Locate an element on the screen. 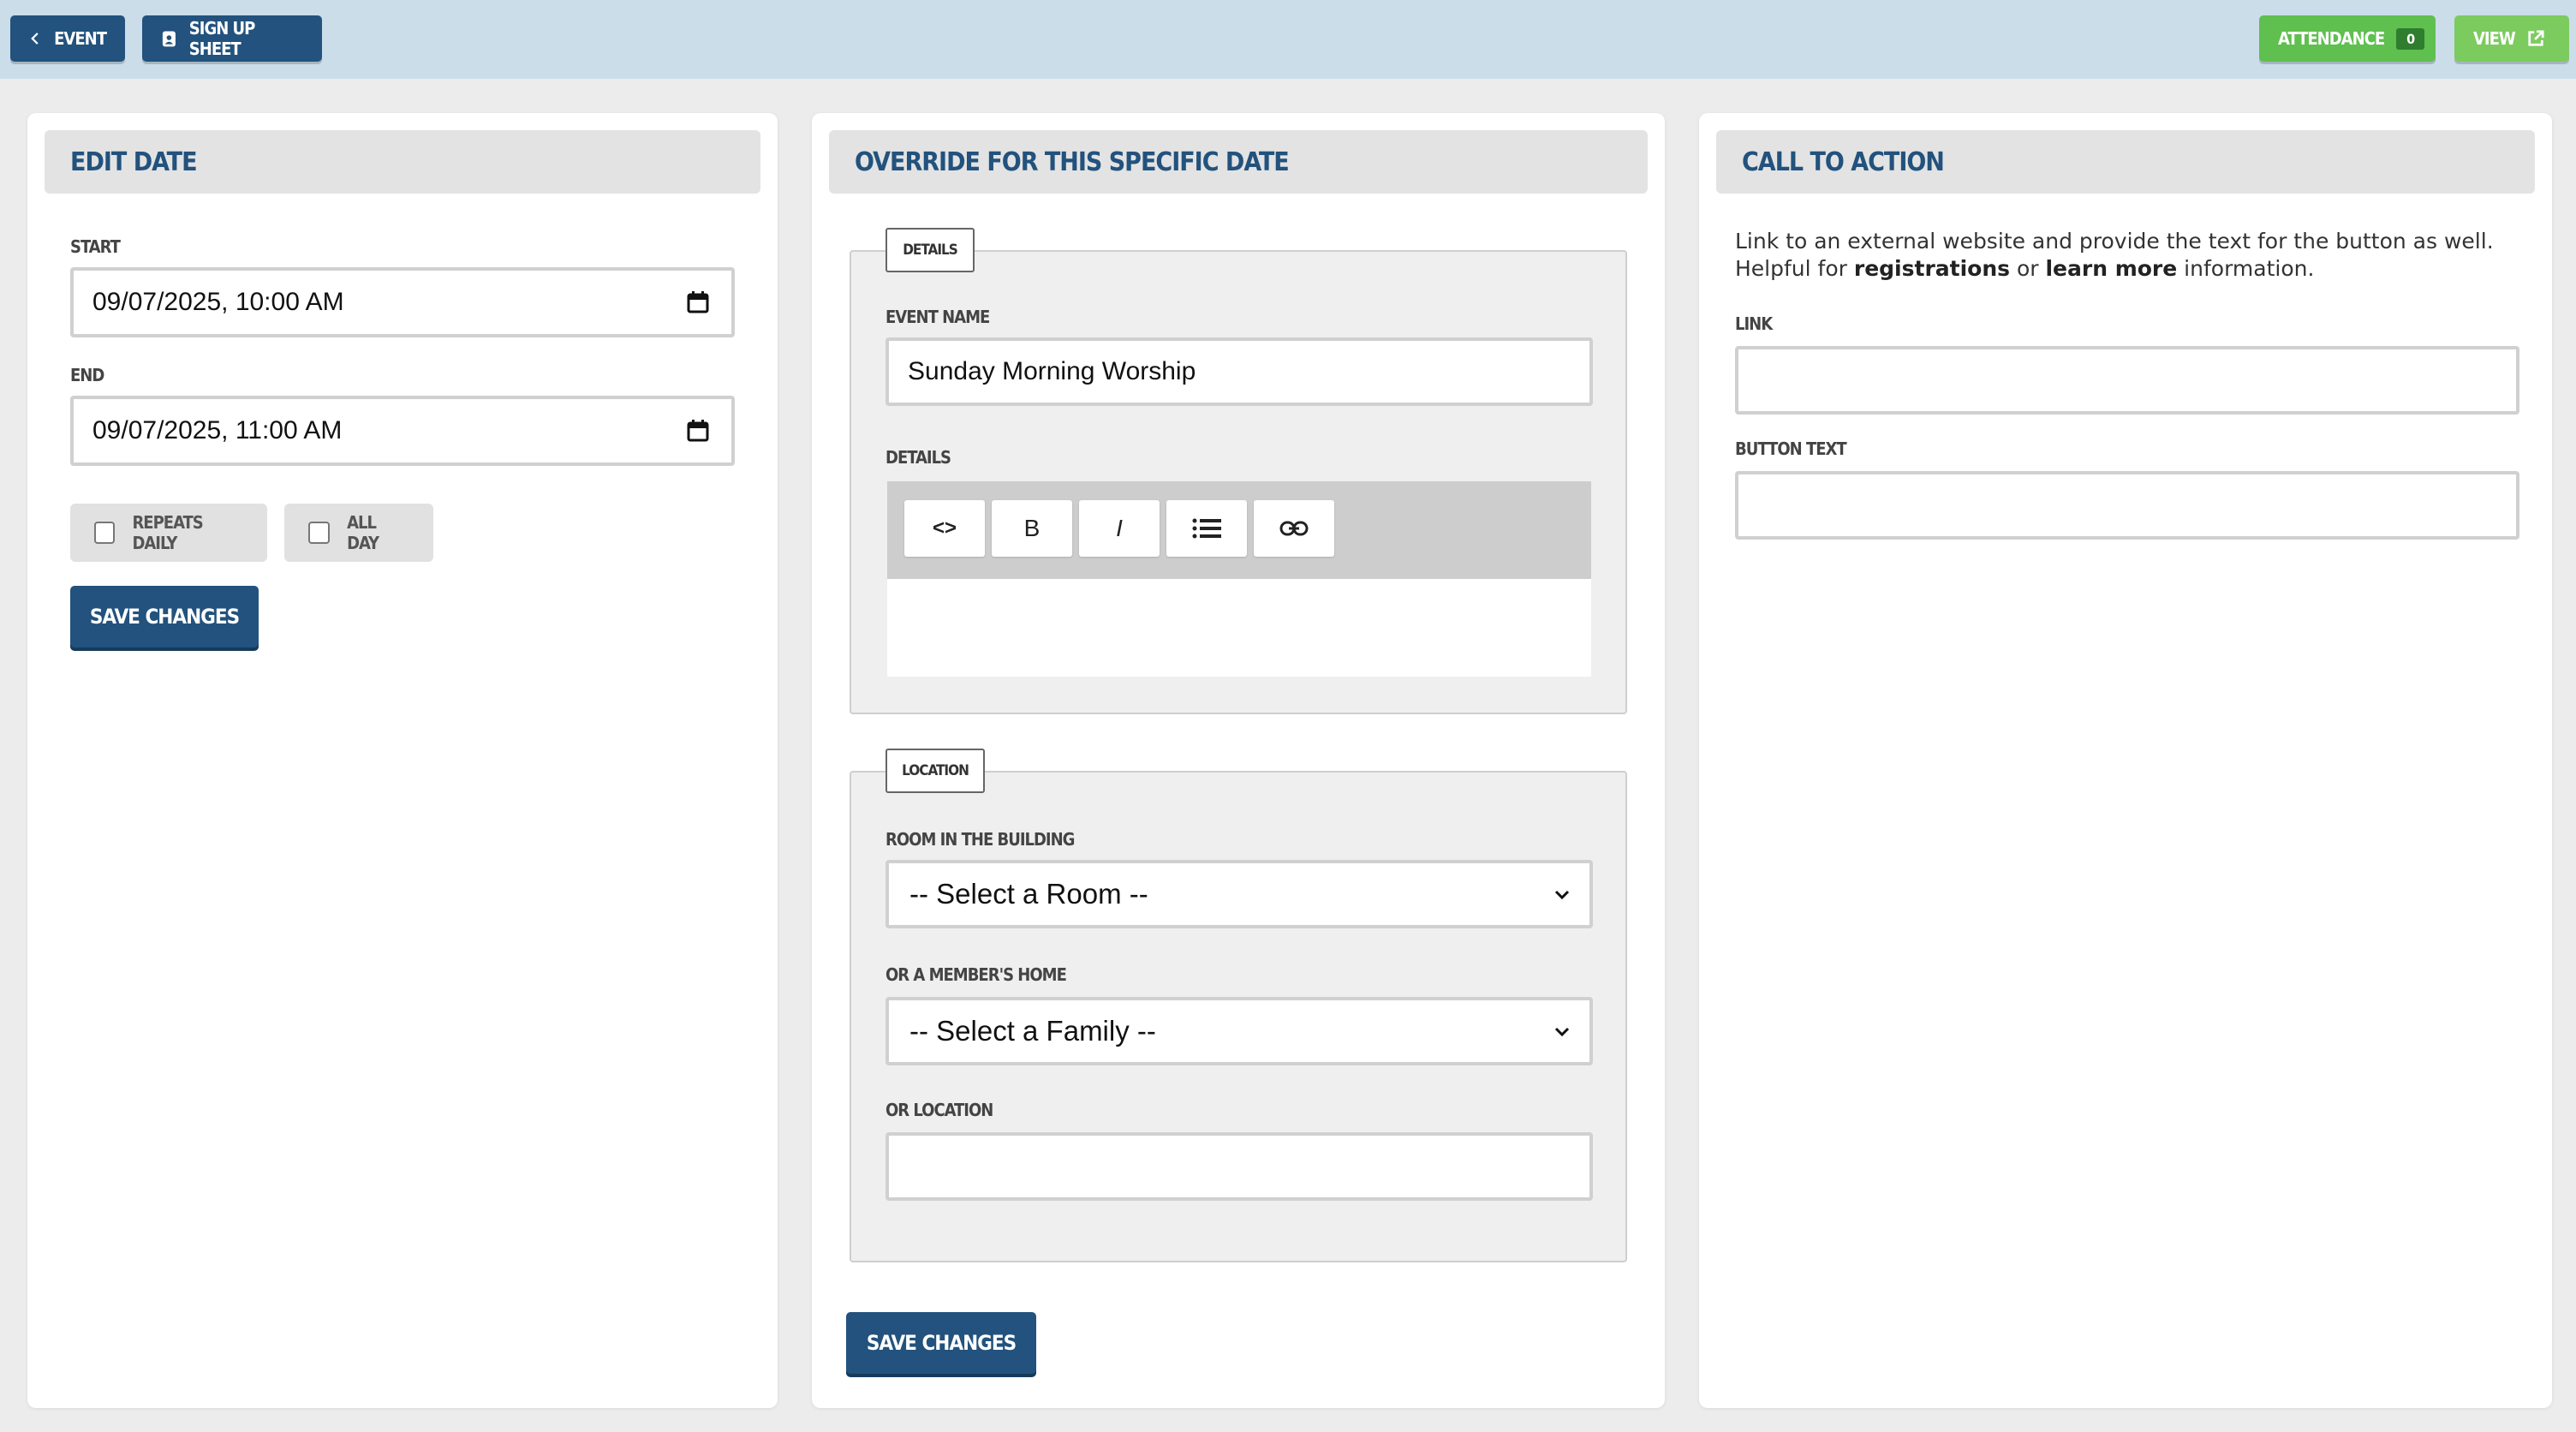 This screenshot has width=2576, height=1432. start-label: START is located at coordinates (95, 246).